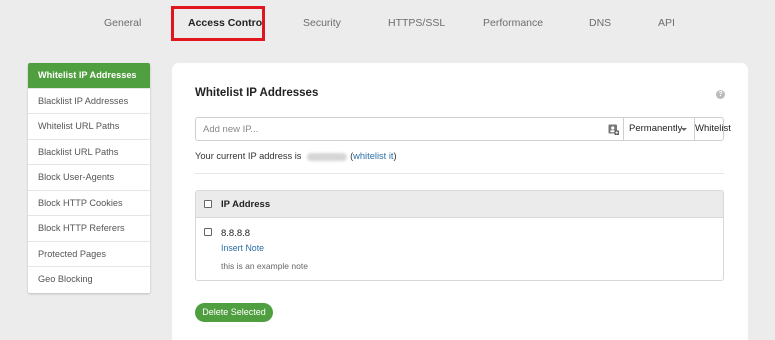 Image resolution: width=775 pixels, height=340 pixels. What do you see at coordinates (89, 101) in the screenshot?
I see `sidebar-item-blacklist-ip: Blacklist IP Addresses` at bounding box center [89, 101].